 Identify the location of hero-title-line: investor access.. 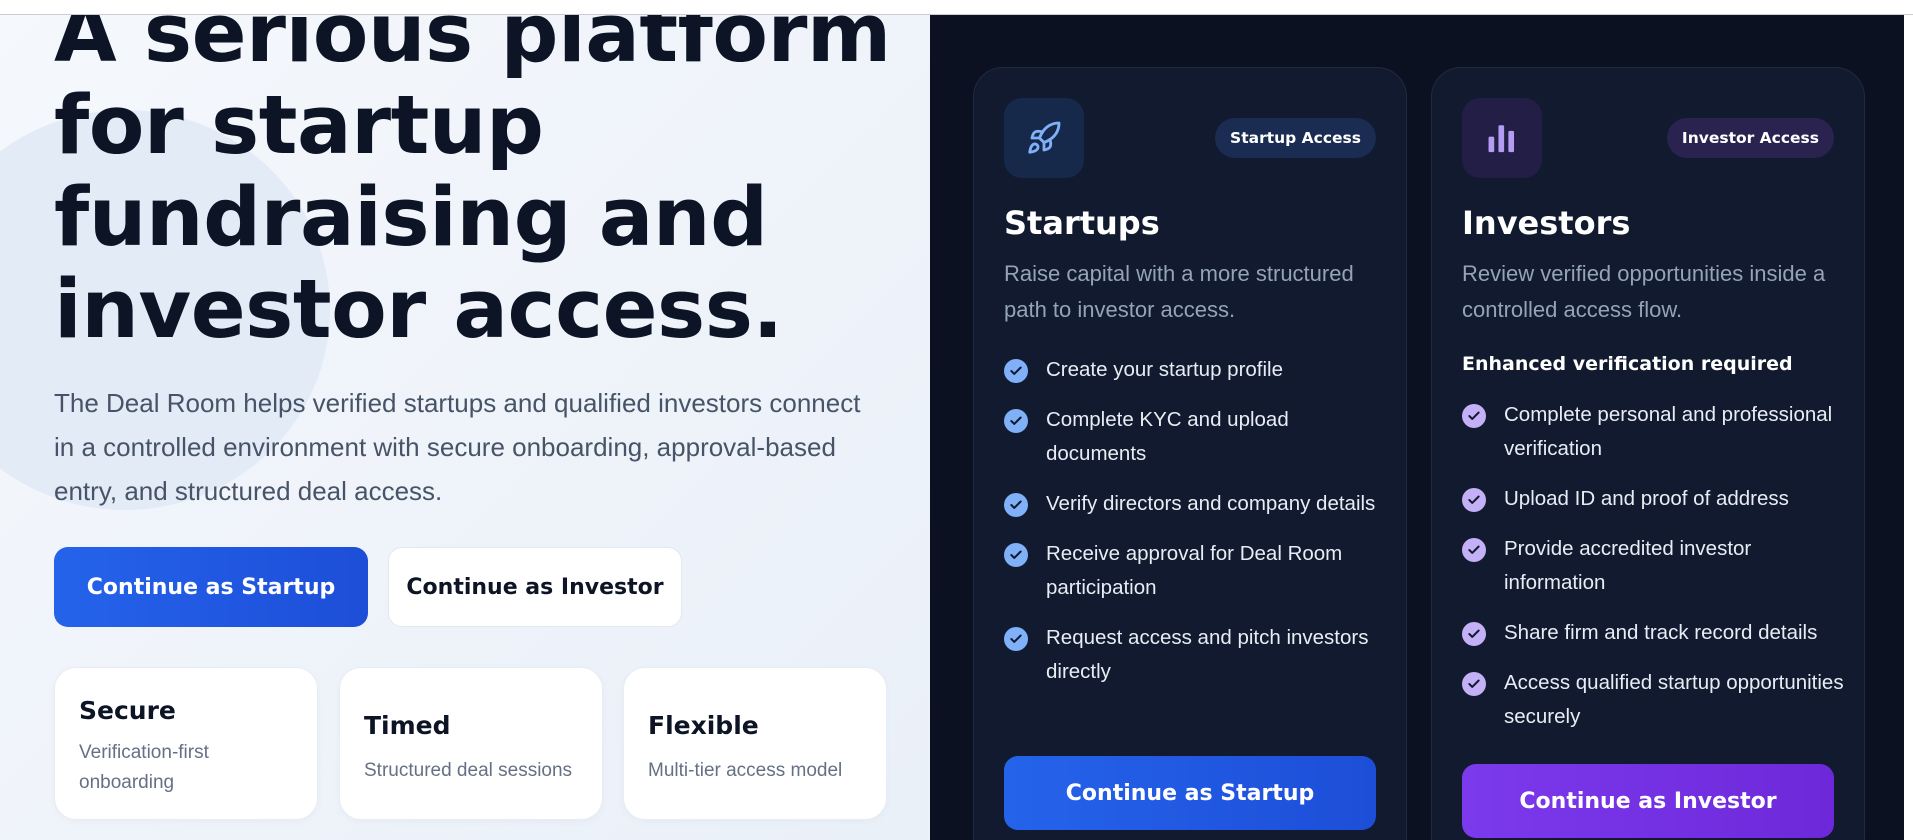
(418, 310).